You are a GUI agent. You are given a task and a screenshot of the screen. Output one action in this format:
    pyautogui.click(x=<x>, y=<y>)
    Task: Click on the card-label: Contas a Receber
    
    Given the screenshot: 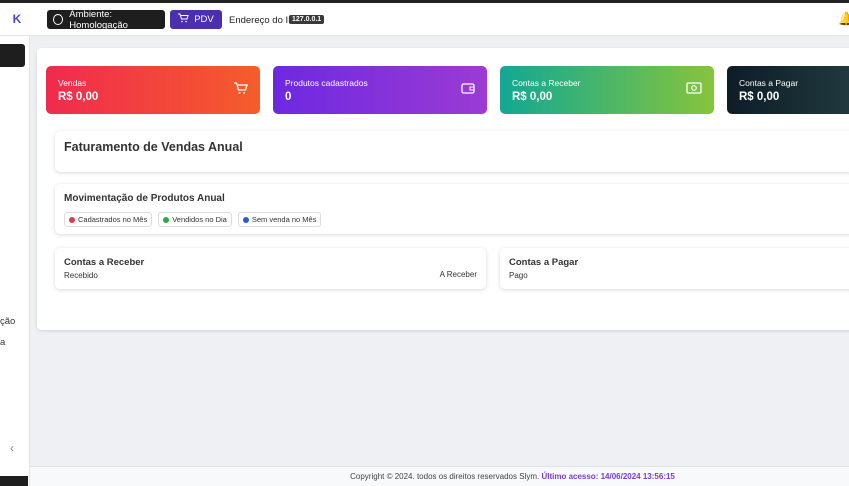 What is the action you would take?
    pyautogui.click(x=546, y=83)
    